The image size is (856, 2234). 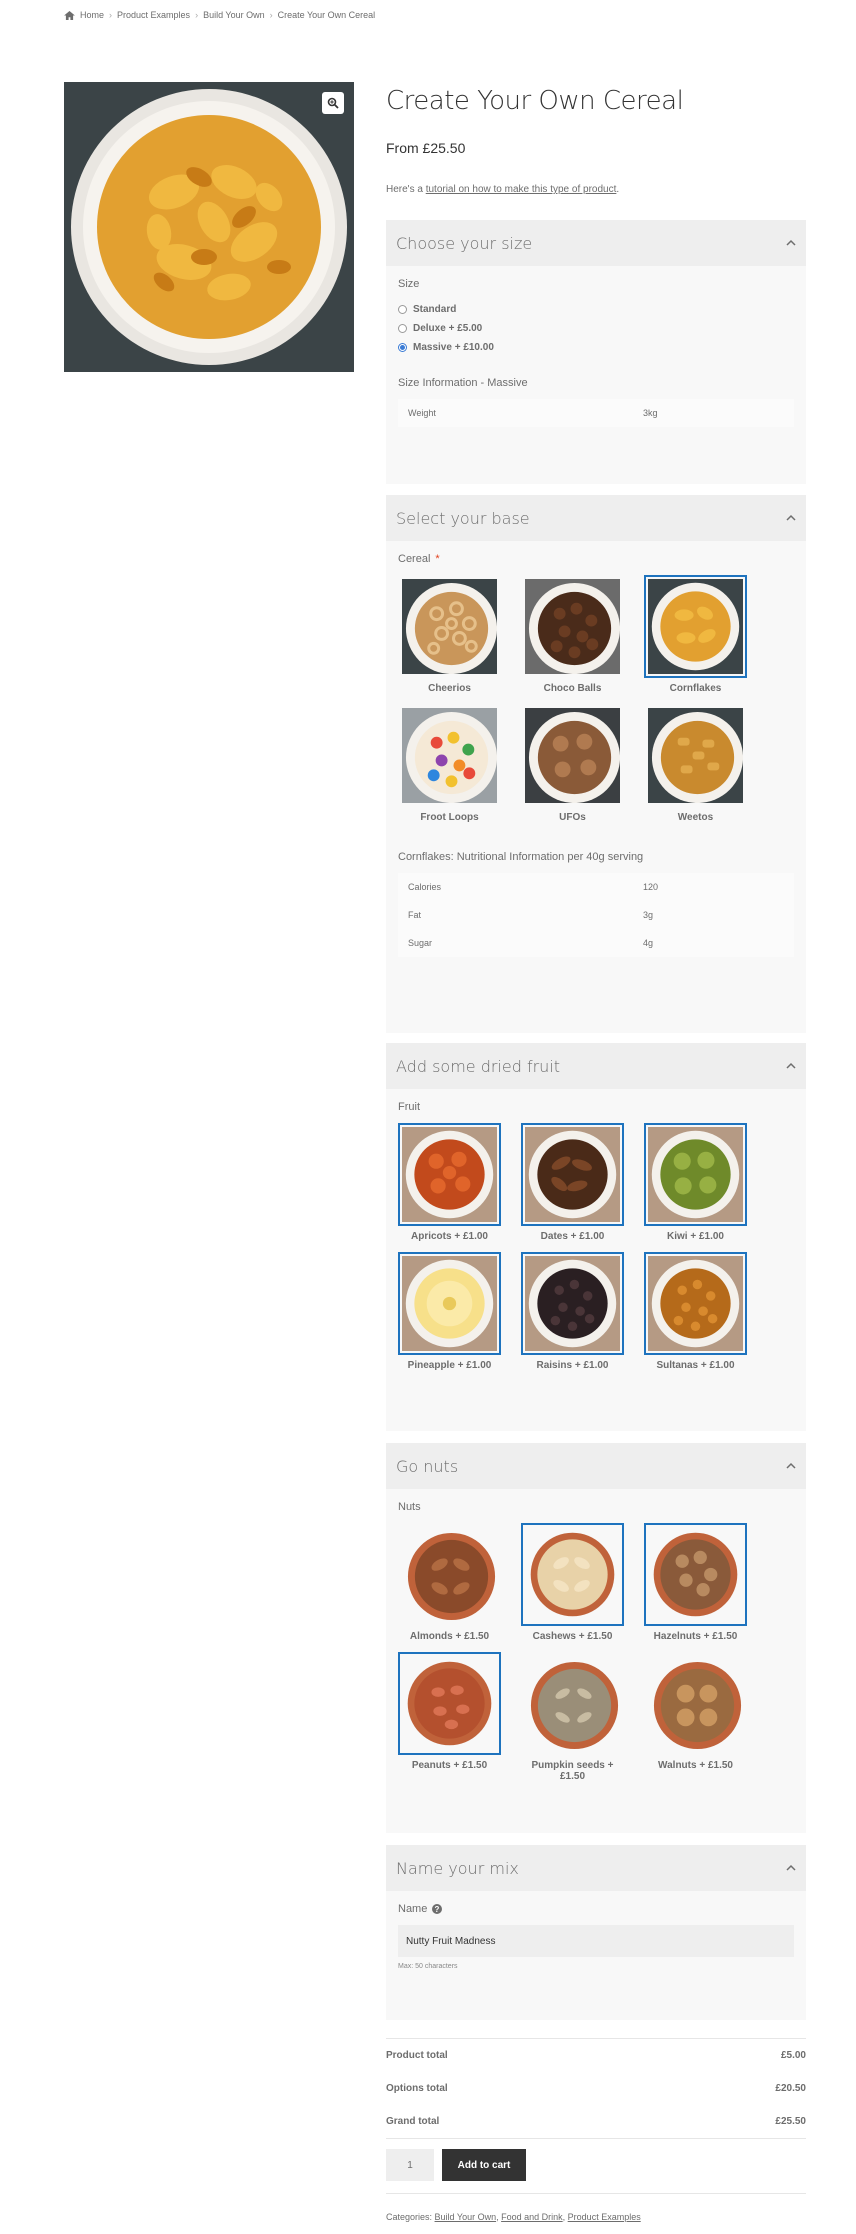 What do you see at coordinates (596, 413) in the screenshot?
I see `size-info-table: Weight 3kg` at bounding box center [596, 413].